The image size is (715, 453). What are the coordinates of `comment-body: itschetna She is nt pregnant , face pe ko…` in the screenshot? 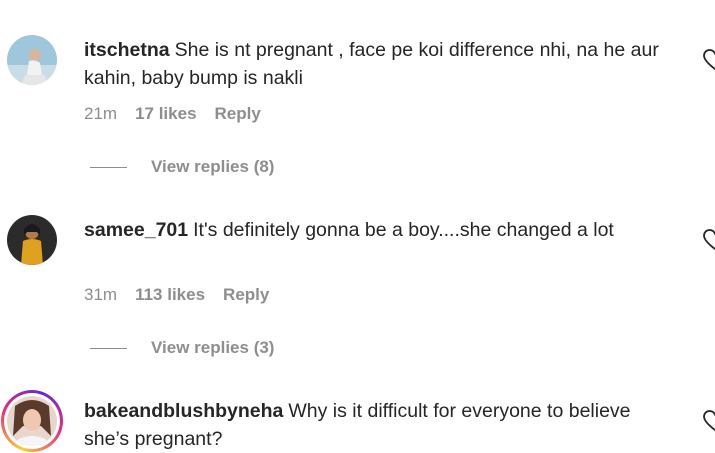 It's located at (379, 64).